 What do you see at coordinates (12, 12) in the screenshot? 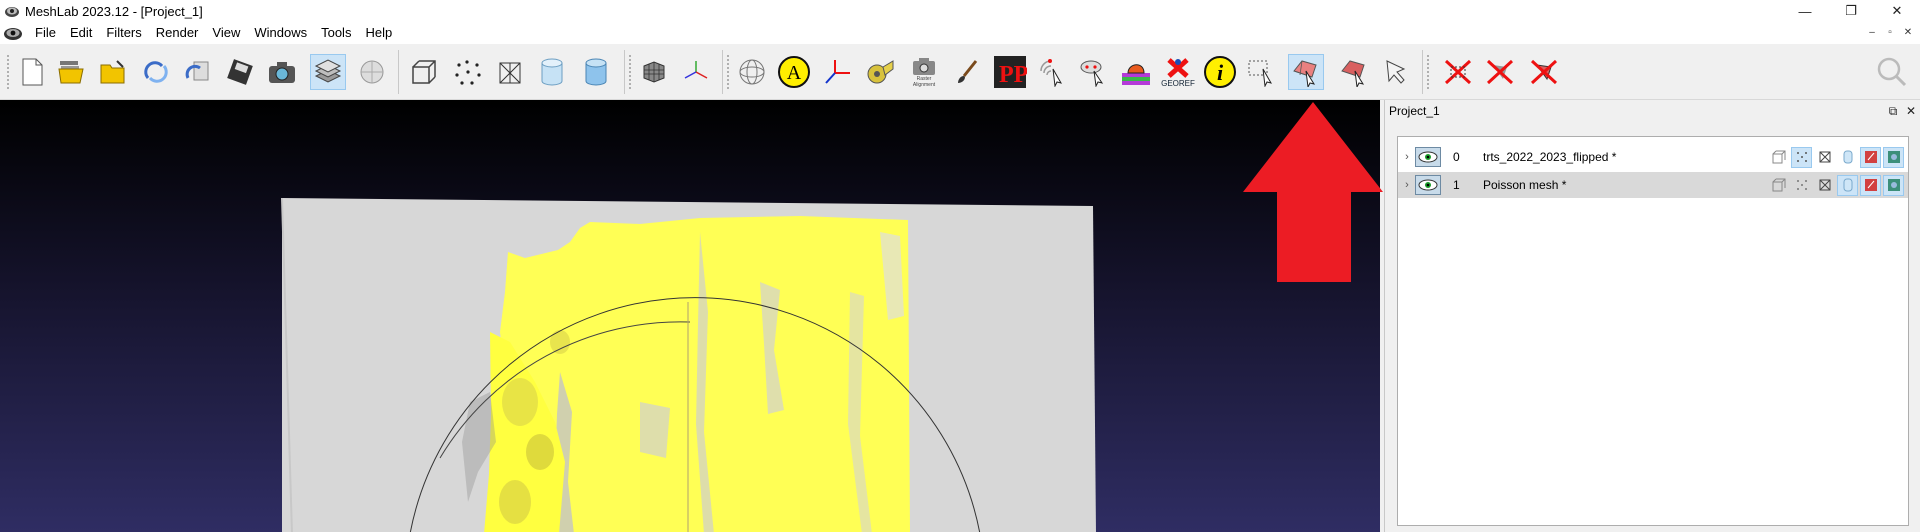
I see `meshlab-app-icon` at bounding box center [12, 12].